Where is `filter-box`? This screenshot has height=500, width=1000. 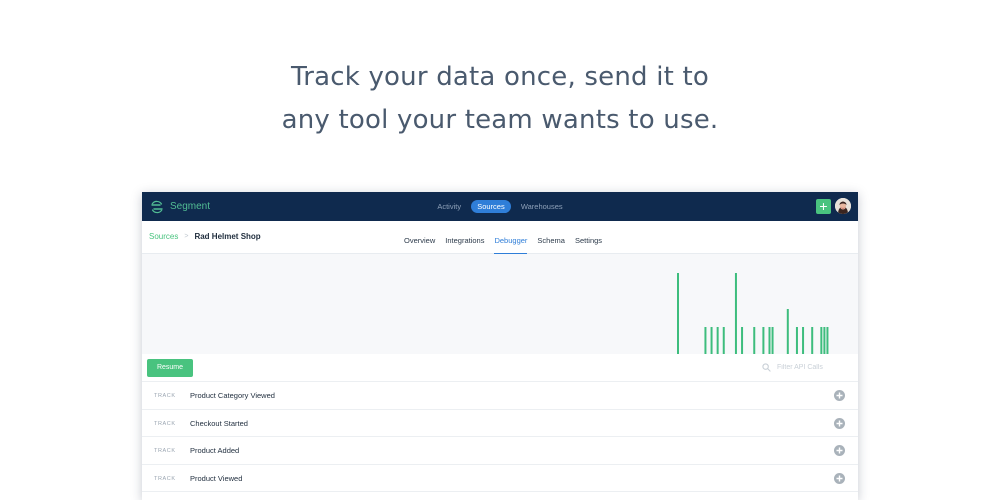 filter-box is located at coordinates (809, 367).